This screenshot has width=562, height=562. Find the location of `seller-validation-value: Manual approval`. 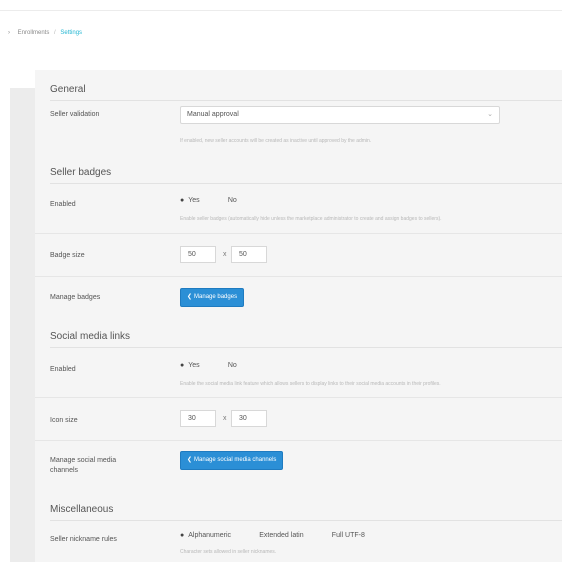

seller-validation-value: Manual approval is located at coordinates (213, 114).